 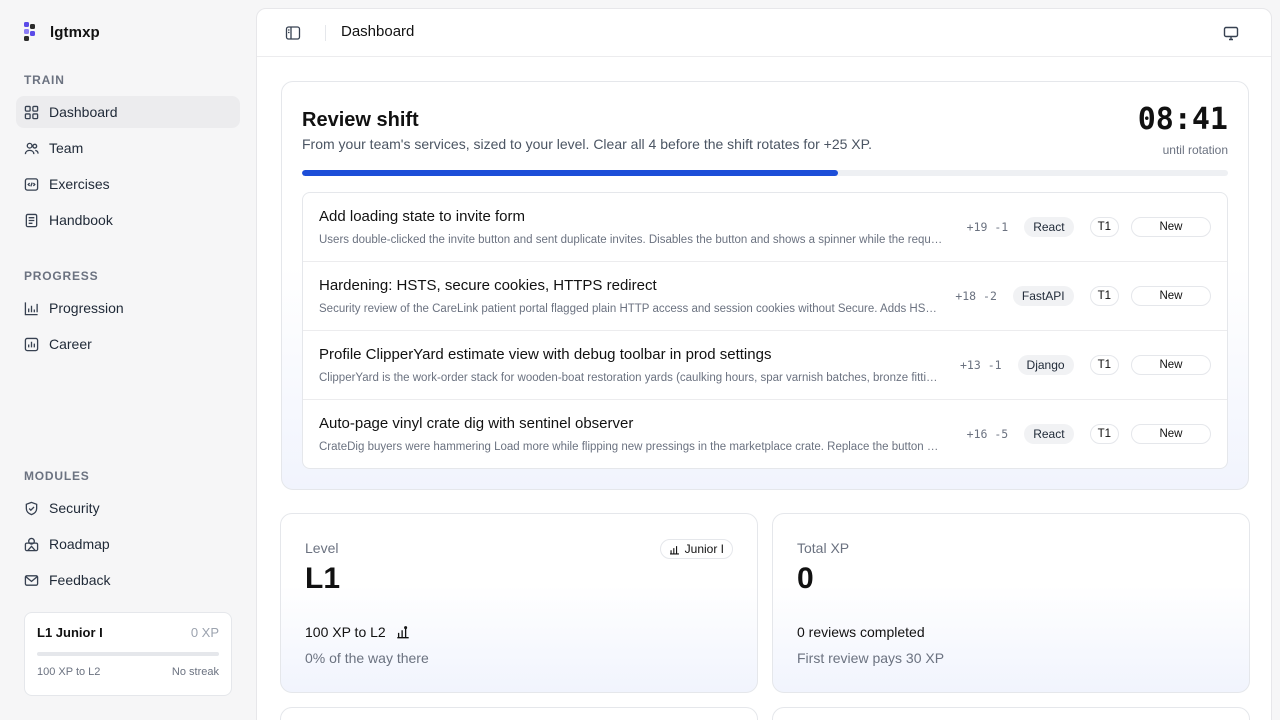 What do you see at coordinates (31, 544) in the screenshot?
I see `map-icon` at bounding box center [31, 544].